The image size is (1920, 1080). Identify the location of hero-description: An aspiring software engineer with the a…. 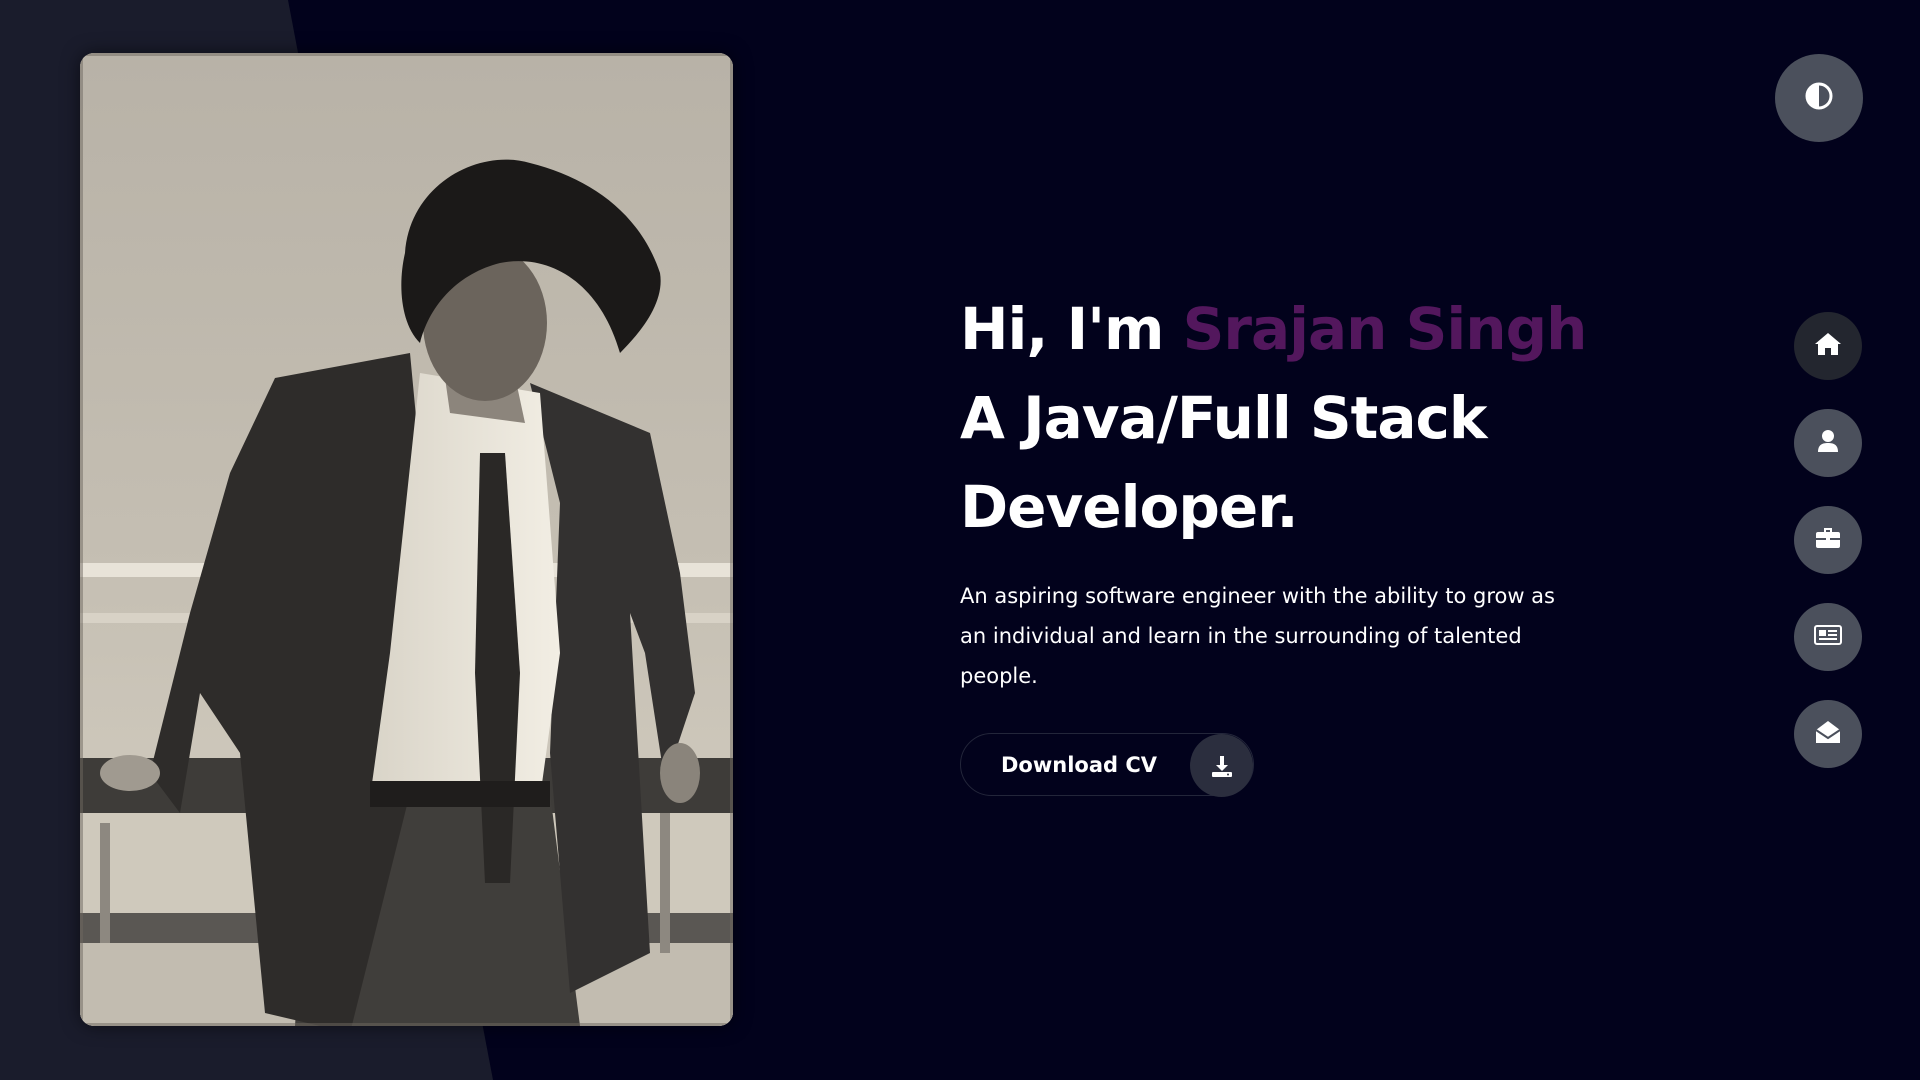
(1257, 636).